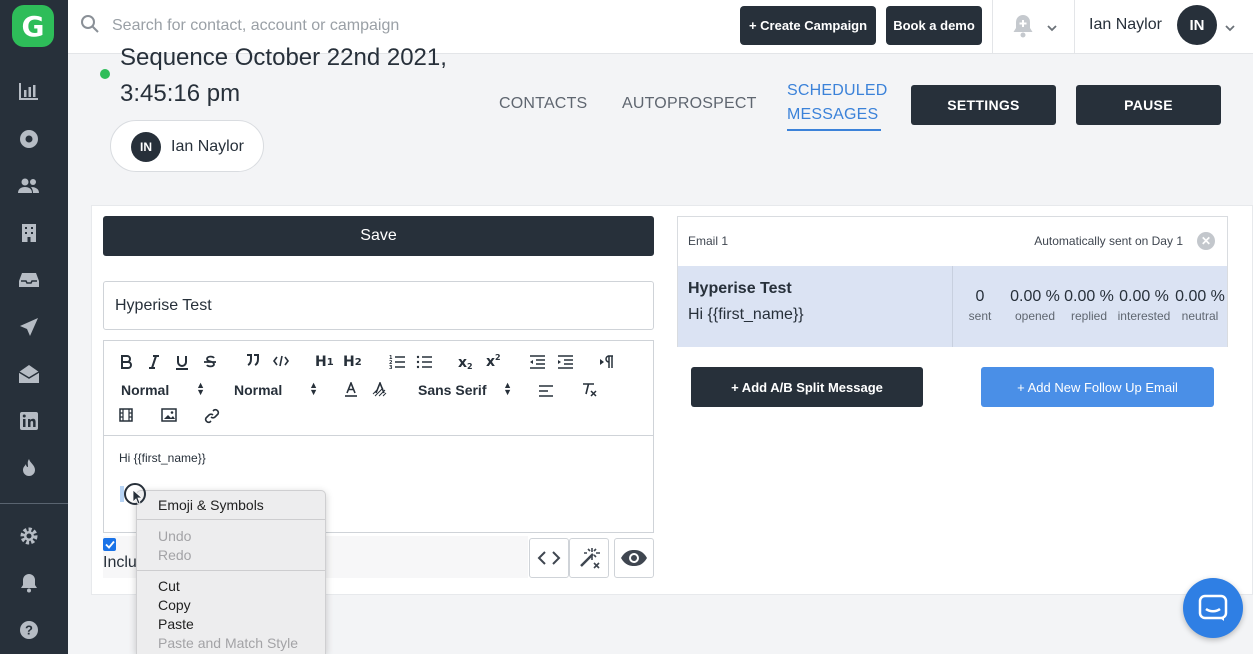 Image resolution: width=1253 pixels, height=654 pixels. What do you see at coordinates (90, 26) in the screenshot?
I see `search-icon` at bounding box center [90, 26].